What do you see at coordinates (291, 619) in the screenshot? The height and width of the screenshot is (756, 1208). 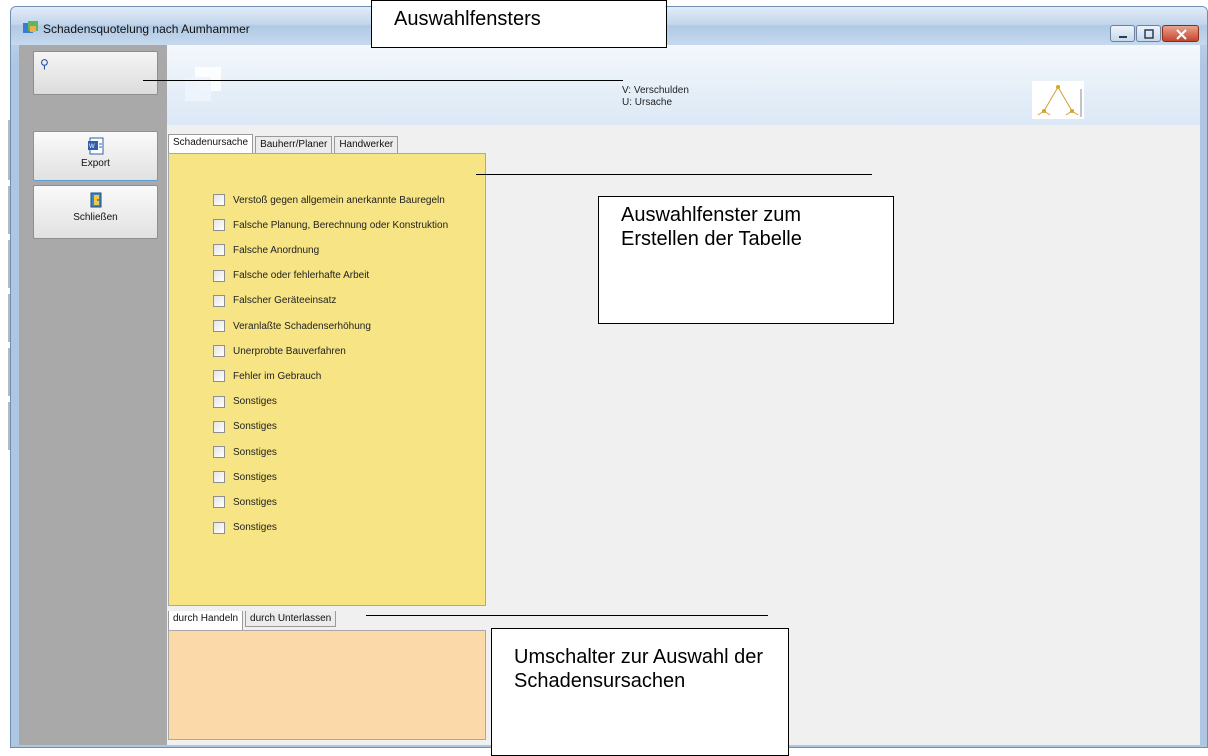 I see `tab-durch-unterlassen: durch Unterlassen` at bounding box center [291, 619].